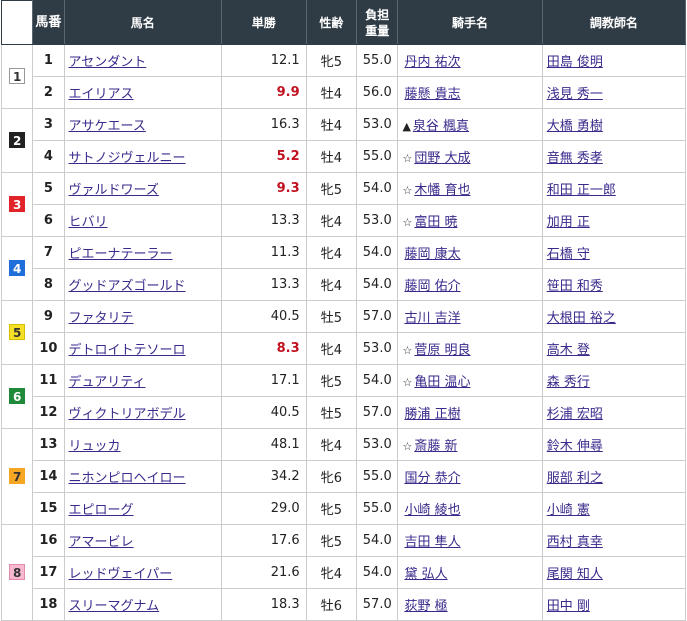 The width and height of the screenshot is (687, 621). What do you see at coordinates (101, 318) in the screenshot?
I see `horse-name-link: ファタリテ` at bounding box center [101, 318].